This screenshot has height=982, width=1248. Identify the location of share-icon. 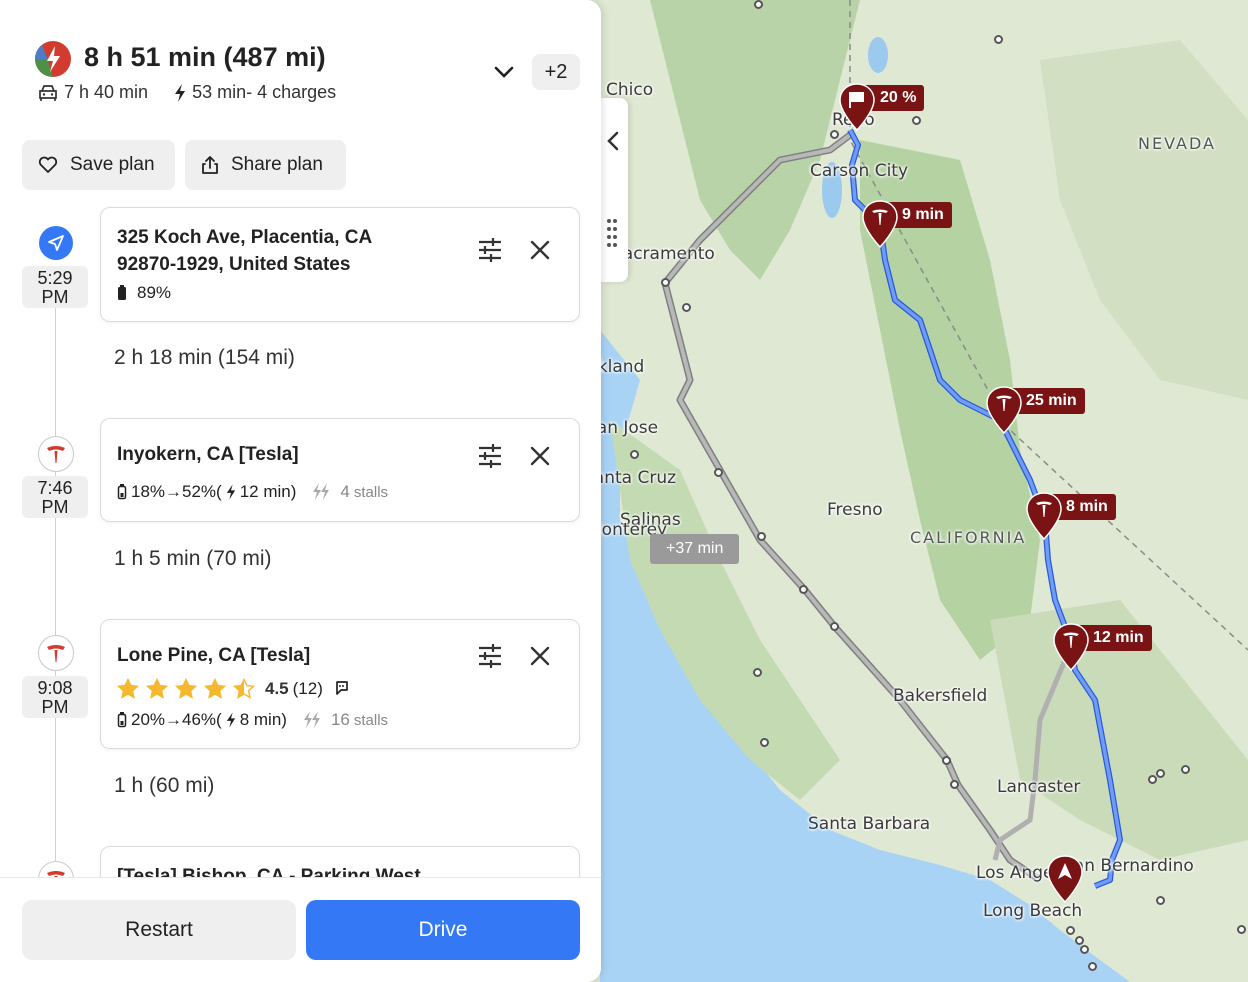
(210, 165).